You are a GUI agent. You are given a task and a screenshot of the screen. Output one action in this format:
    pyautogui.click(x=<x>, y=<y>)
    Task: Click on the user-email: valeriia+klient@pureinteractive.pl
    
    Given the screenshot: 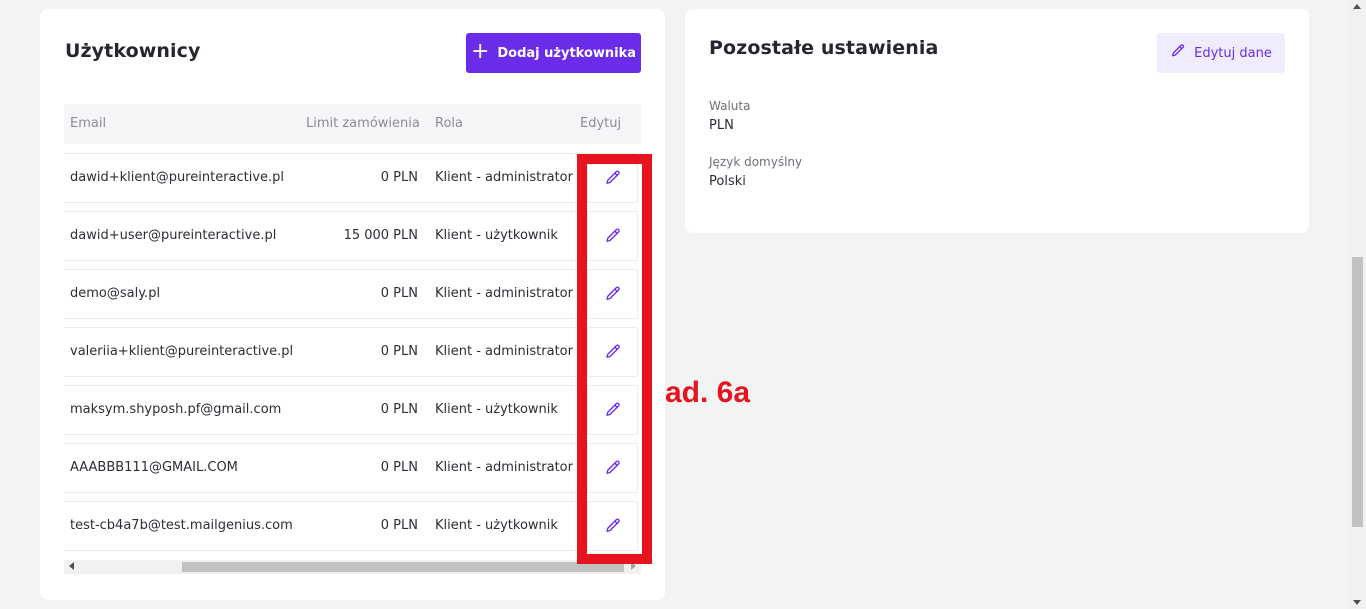 What is the action you would take?
    pyautogui.click(x=182, y=351)
    